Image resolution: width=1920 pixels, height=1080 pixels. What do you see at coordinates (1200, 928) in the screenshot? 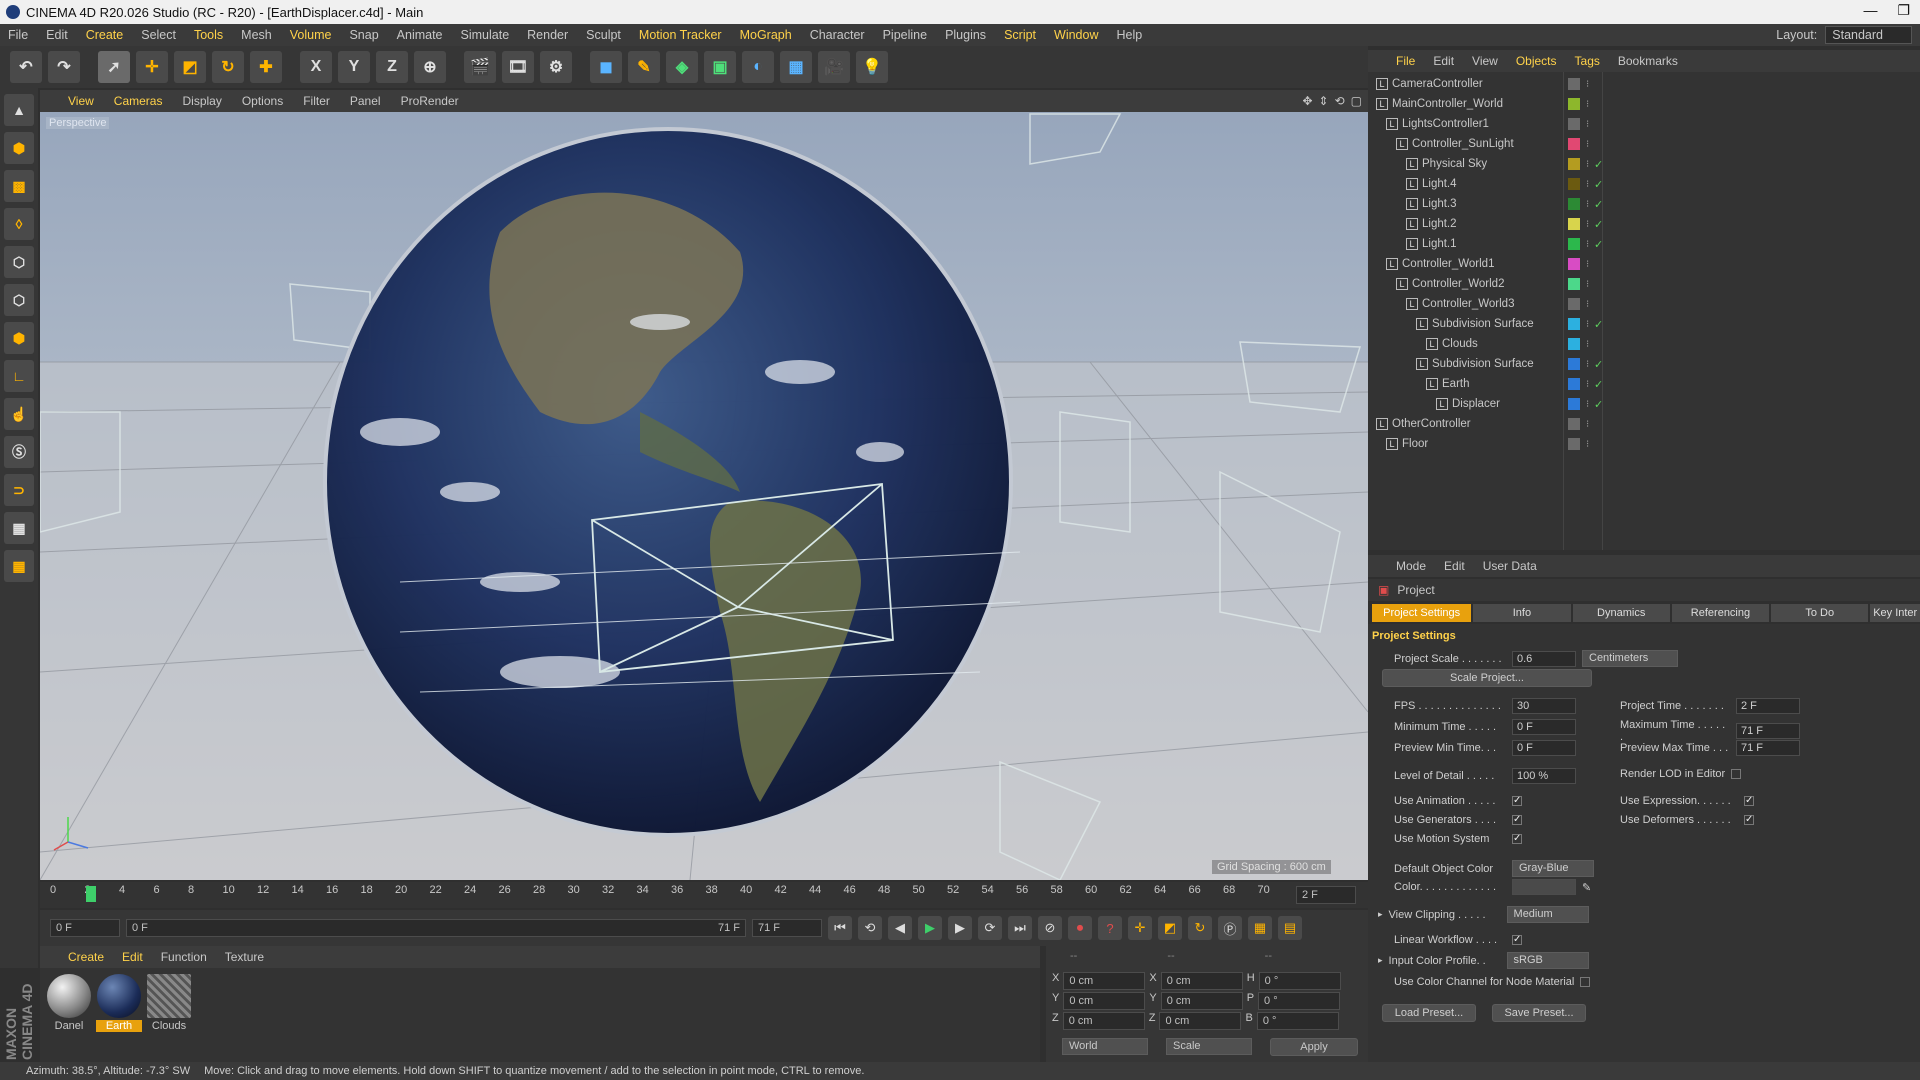
I see `key-rotation-icon: ↻` at bounding box center [1200, 928].